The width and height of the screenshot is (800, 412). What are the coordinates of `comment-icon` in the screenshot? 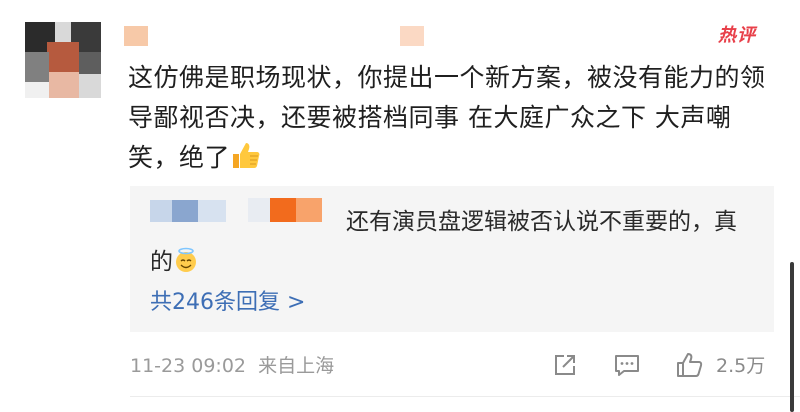 It's located at (627, 365).